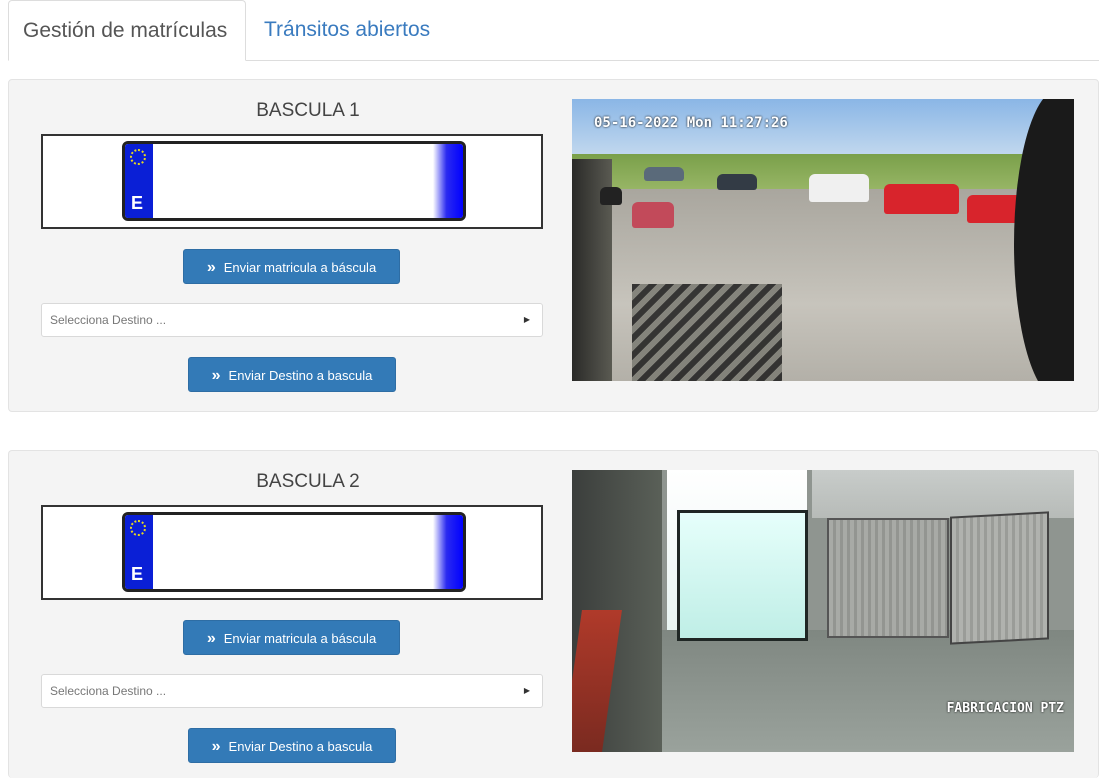 This screenshot has width=1099, height=778. What do you see at coordinates (308, 481) in the screenshot?
I see `bascula-title: BASCULA 2` at bounding box center [308, 481].